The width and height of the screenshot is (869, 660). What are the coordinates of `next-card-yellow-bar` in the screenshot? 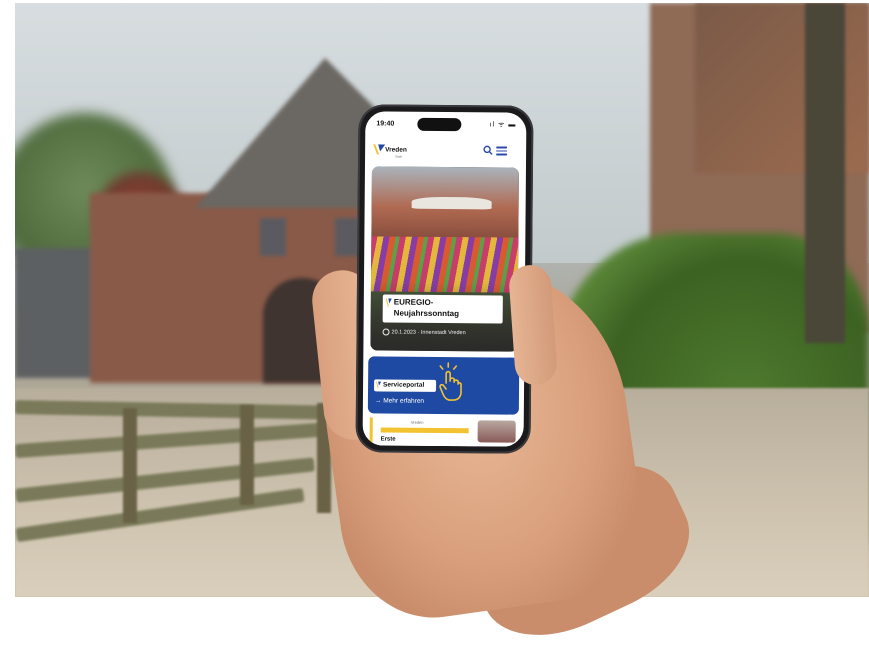 It's located at (425, 430).